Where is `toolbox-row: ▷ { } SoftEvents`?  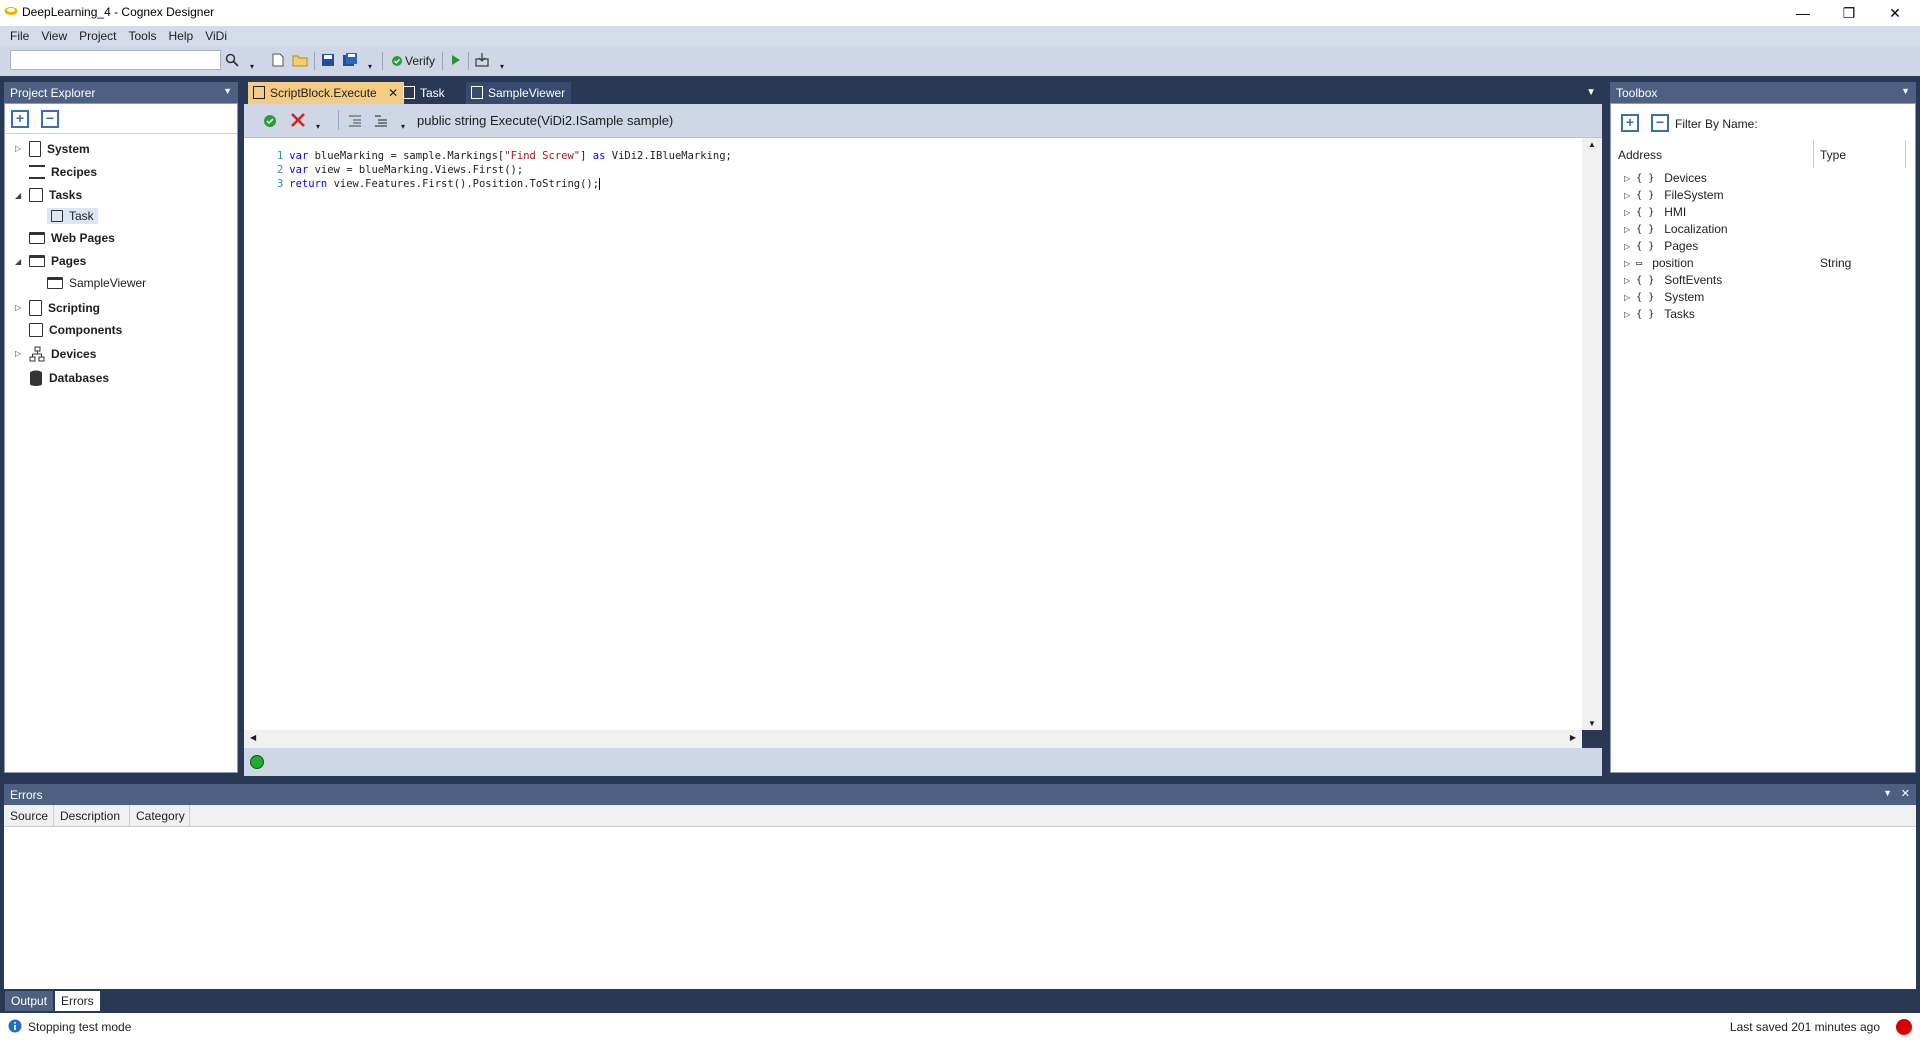 toolbox-row: ▷ { } SoftEvents is located at coordinates (1673, 280).